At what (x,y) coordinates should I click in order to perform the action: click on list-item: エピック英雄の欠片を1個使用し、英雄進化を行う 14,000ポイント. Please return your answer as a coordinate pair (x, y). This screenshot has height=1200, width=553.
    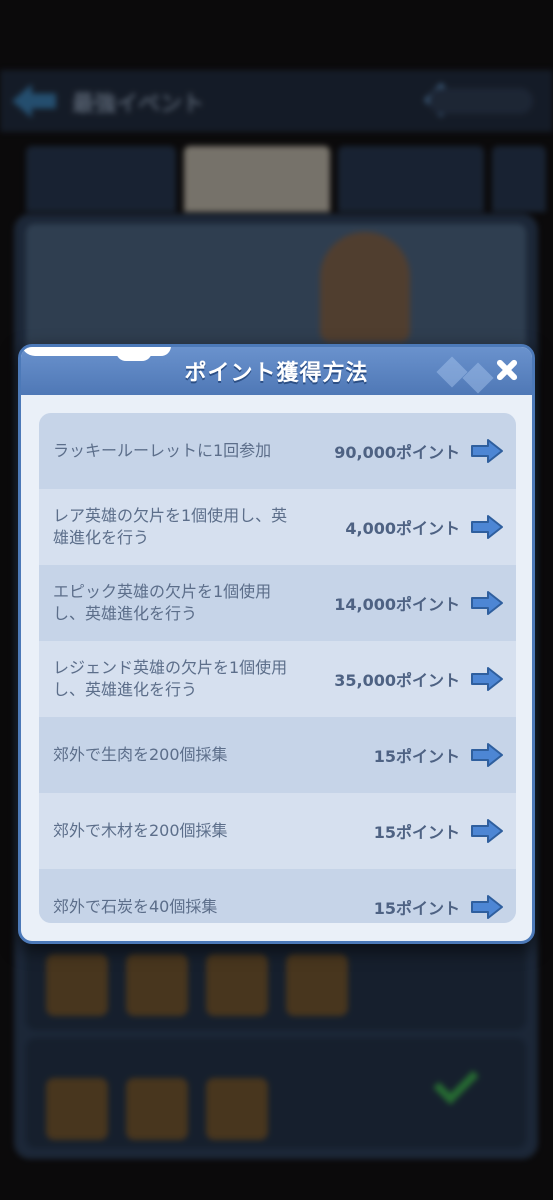
    Looking at the image, I should click on (277, 603).